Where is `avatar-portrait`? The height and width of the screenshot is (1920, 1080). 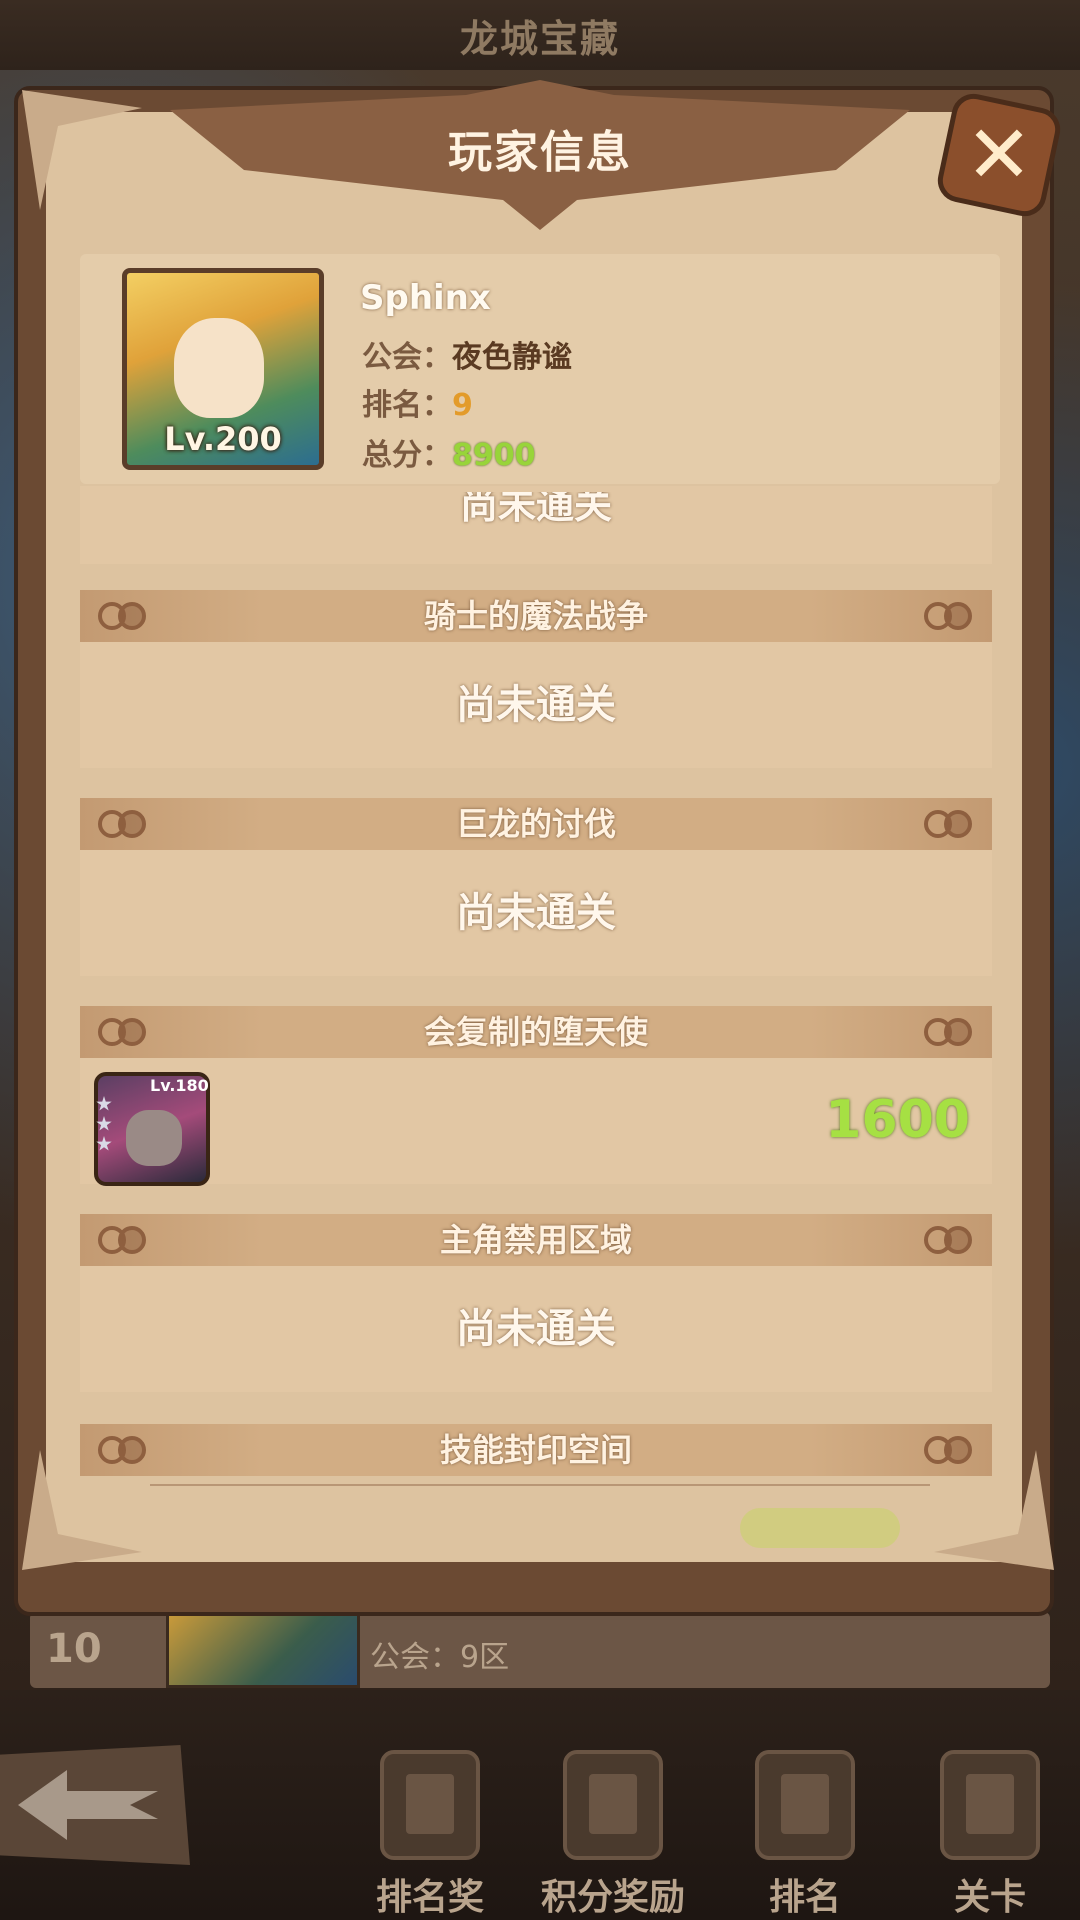 avatar-portrait is located at coordinates (219, 368).